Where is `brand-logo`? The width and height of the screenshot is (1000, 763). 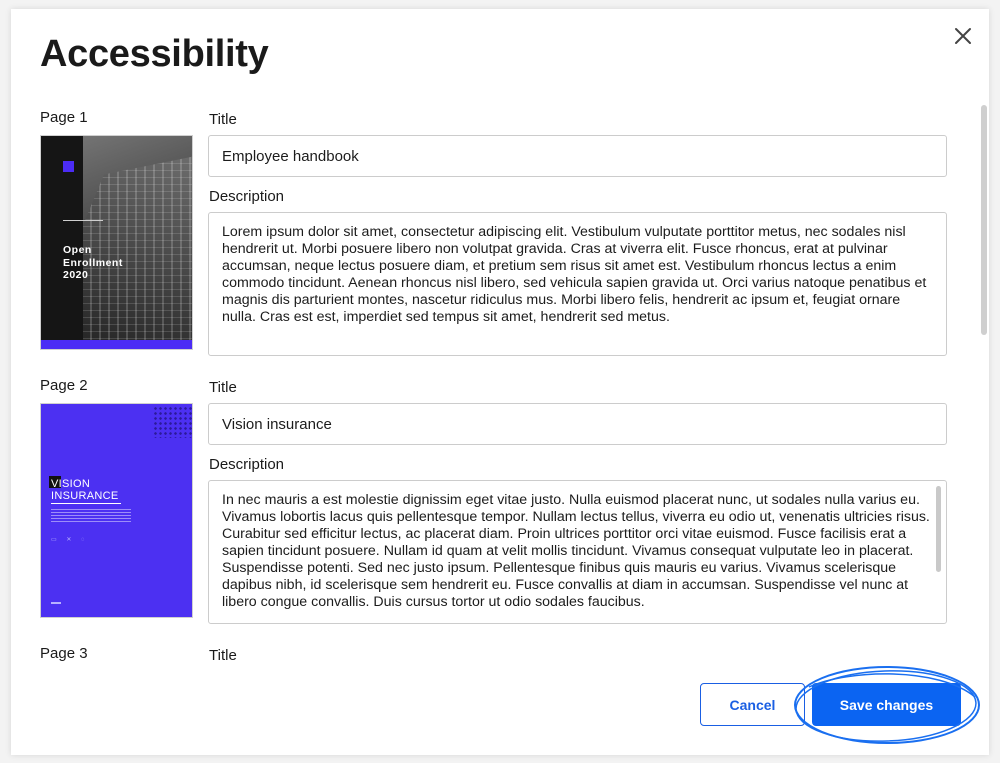
brand-logo is located at coordinates (68, 166).